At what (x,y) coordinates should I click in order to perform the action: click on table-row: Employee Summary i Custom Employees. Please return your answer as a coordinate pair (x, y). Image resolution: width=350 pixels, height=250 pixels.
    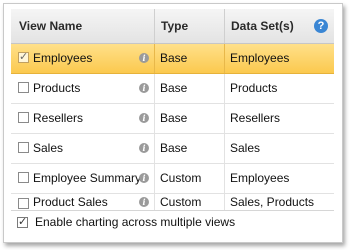
    Looking at the image, I should click on (172, 179).